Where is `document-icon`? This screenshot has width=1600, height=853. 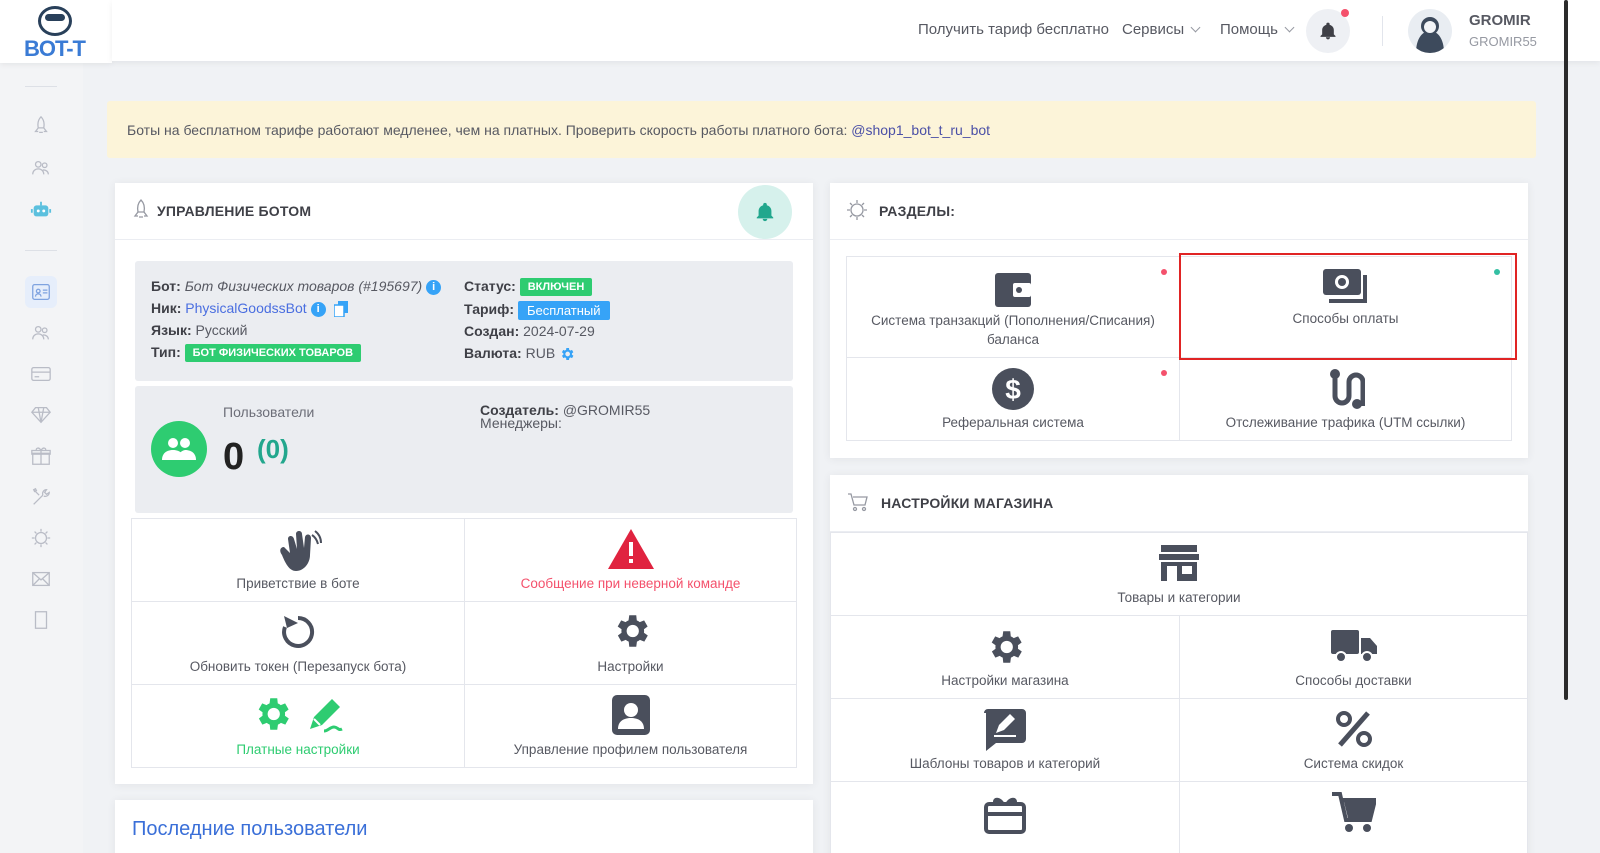
document-icon is located at coordinates (41, 620).